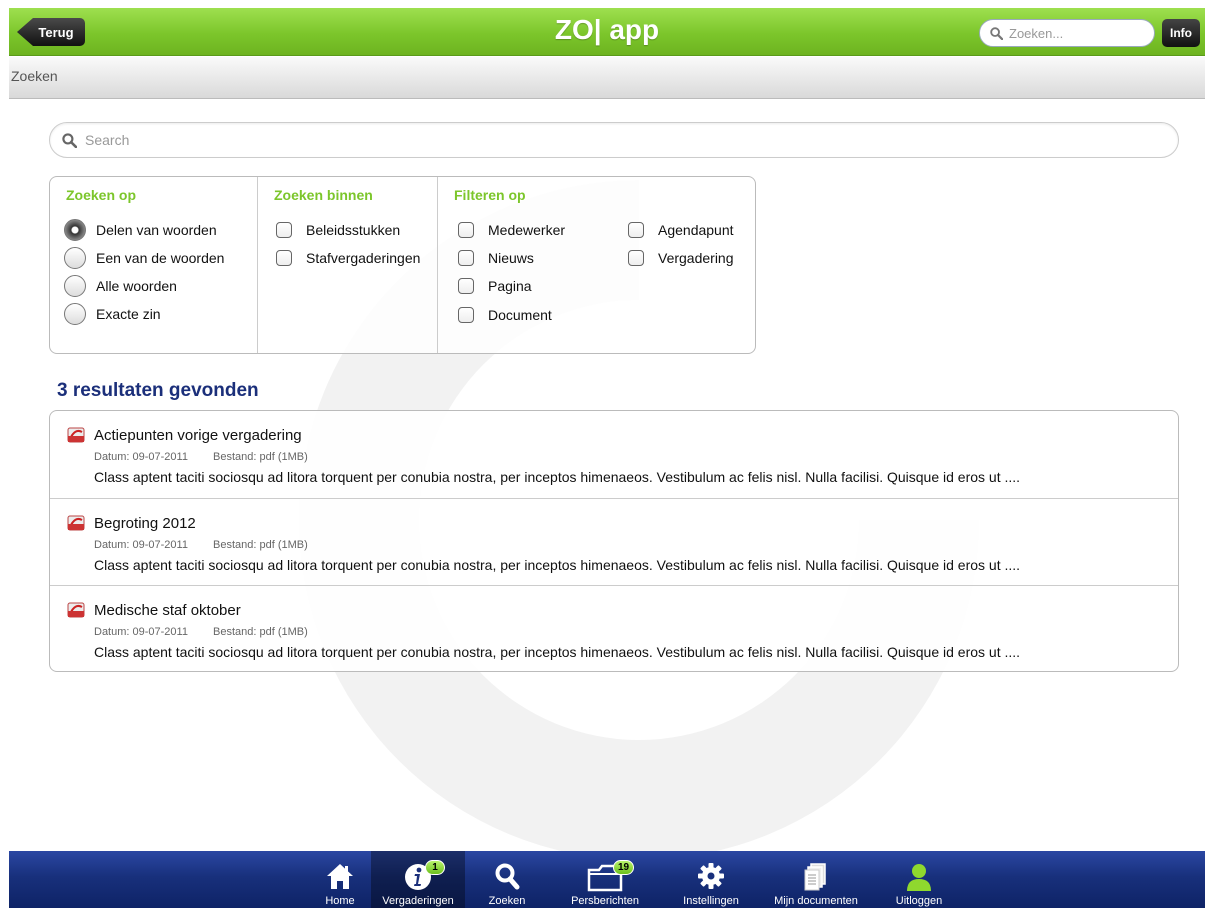 The height and width of the screenshot is (908, 1205). Describe the element at coordinates (101, 195) in the screenshot. I see `zoeken-op-title: Zoeken op` at that location.